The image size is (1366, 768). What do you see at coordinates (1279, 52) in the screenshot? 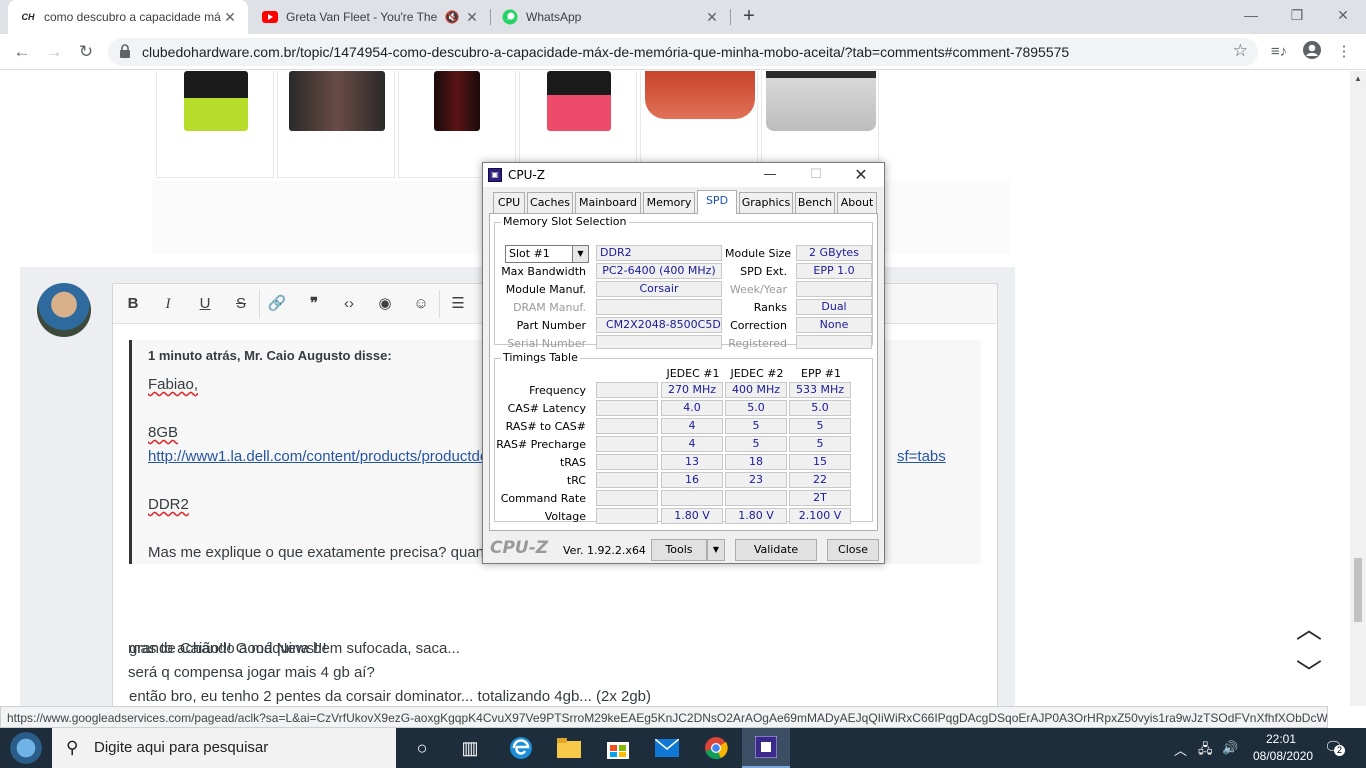
I see `media-control-icon: ≡♪` at bounding box center [1279, 52].